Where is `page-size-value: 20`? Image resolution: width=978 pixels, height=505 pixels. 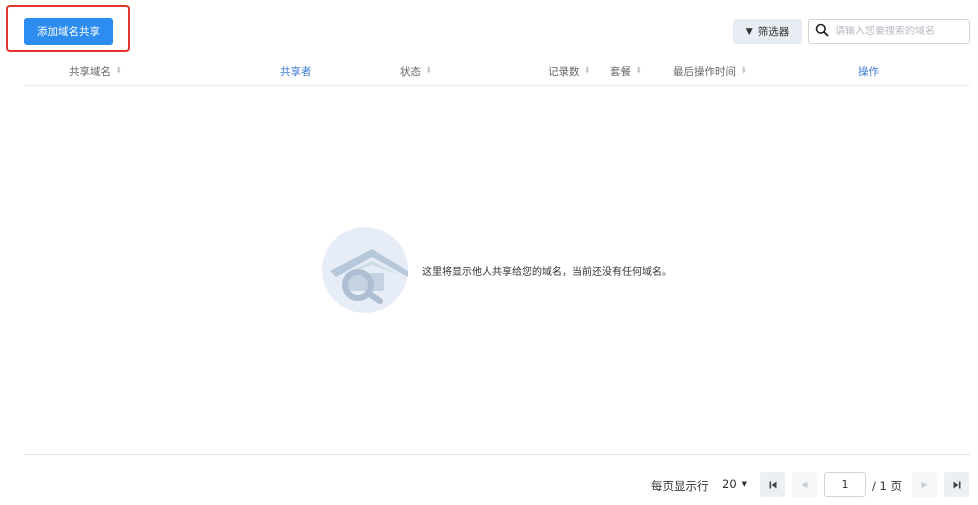 page-size-value: 20 is located at coordinates (729, 484).